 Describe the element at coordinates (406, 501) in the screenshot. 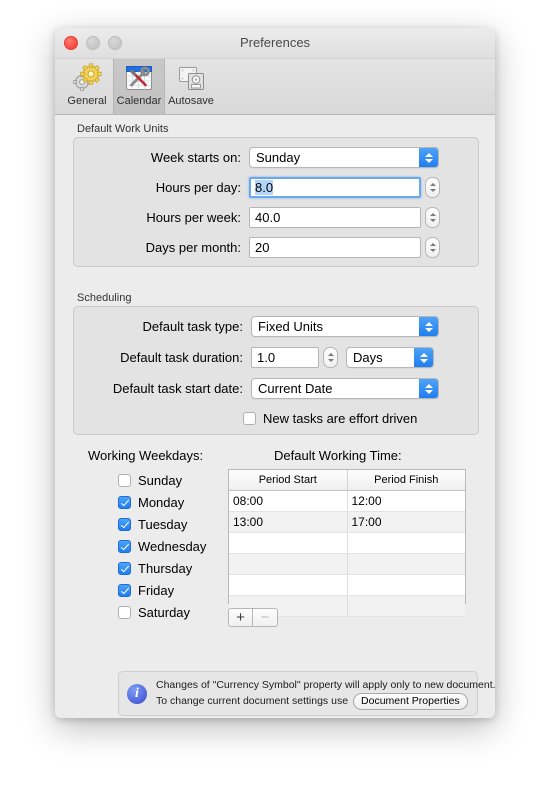

I see `cell-period-finish: 12:00` at that location.